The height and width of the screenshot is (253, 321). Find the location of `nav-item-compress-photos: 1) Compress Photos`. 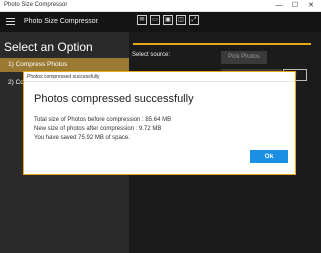

nav-item-compress-photos: 1) Compress Photos is located at coordinates (64, 65).